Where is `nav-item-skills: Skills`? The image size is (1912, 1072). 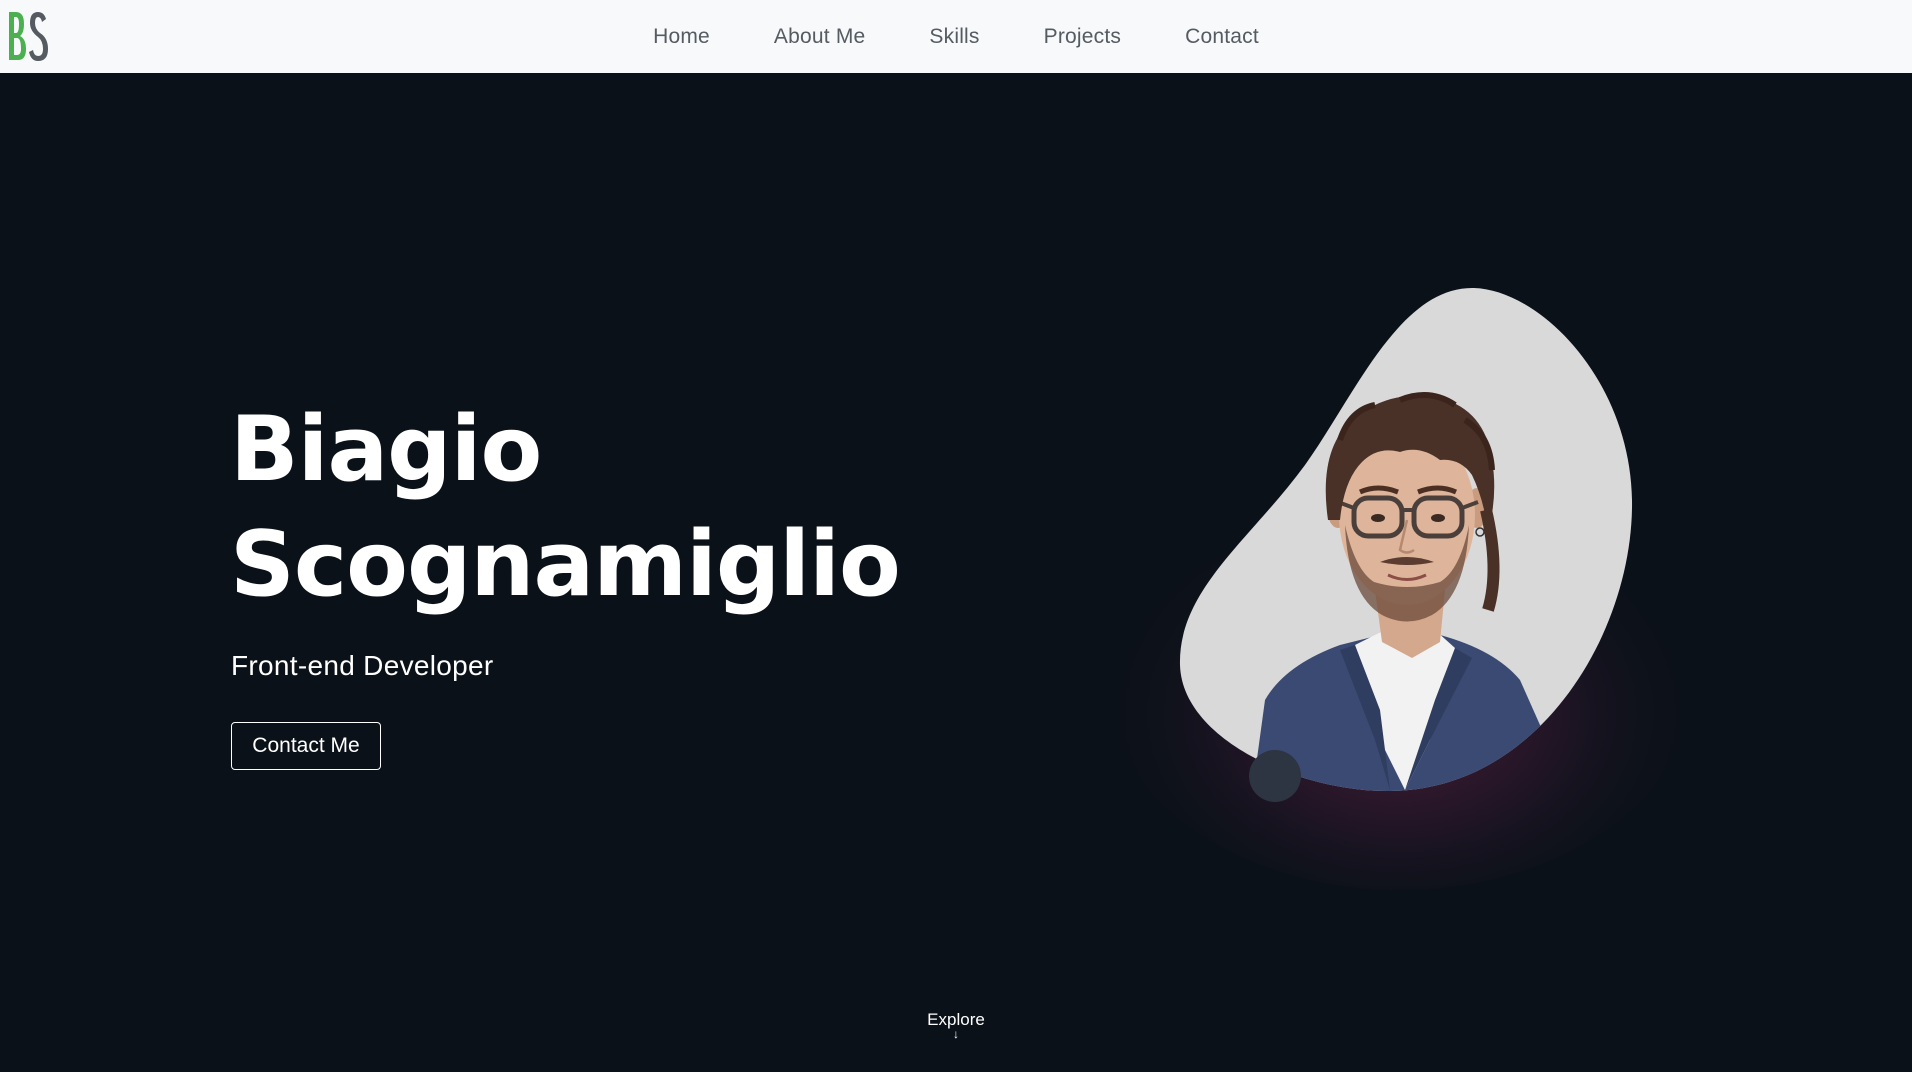
nav-item-skills: Skills is located at coordinates (954, 37).